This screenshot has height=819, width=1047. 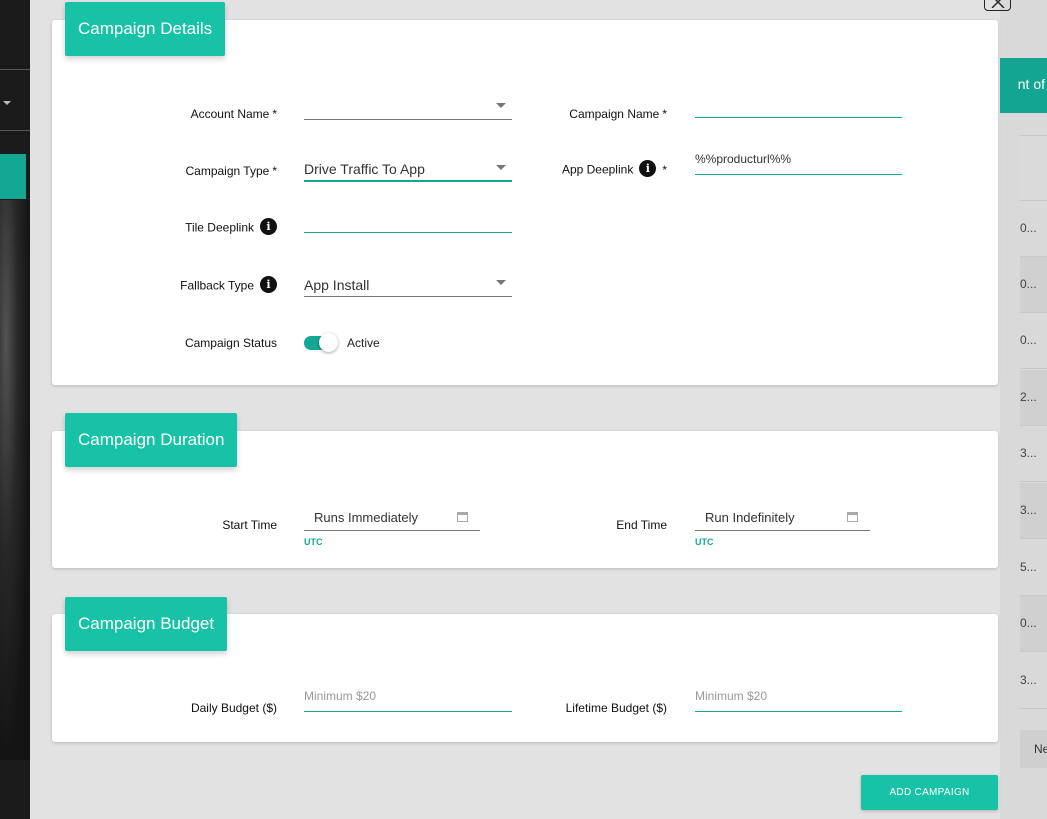 What do you see at coordinates (614, 168) in the screenshot?
I see `app-deeplink-label: App Deeplink i *` at bounding box center [614, 168].